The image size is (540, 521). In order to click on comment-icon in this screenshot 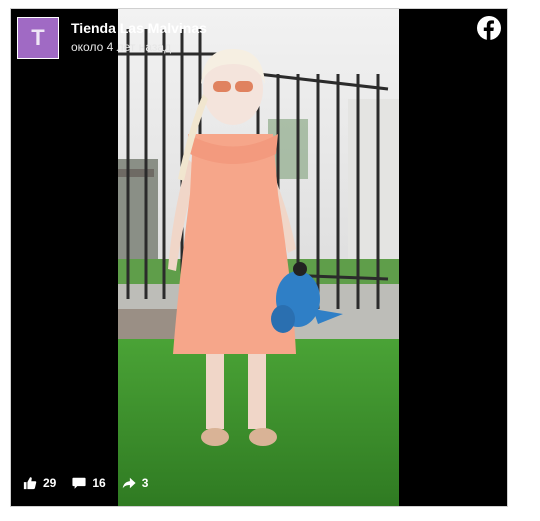, I will do `click(79, 483)`.